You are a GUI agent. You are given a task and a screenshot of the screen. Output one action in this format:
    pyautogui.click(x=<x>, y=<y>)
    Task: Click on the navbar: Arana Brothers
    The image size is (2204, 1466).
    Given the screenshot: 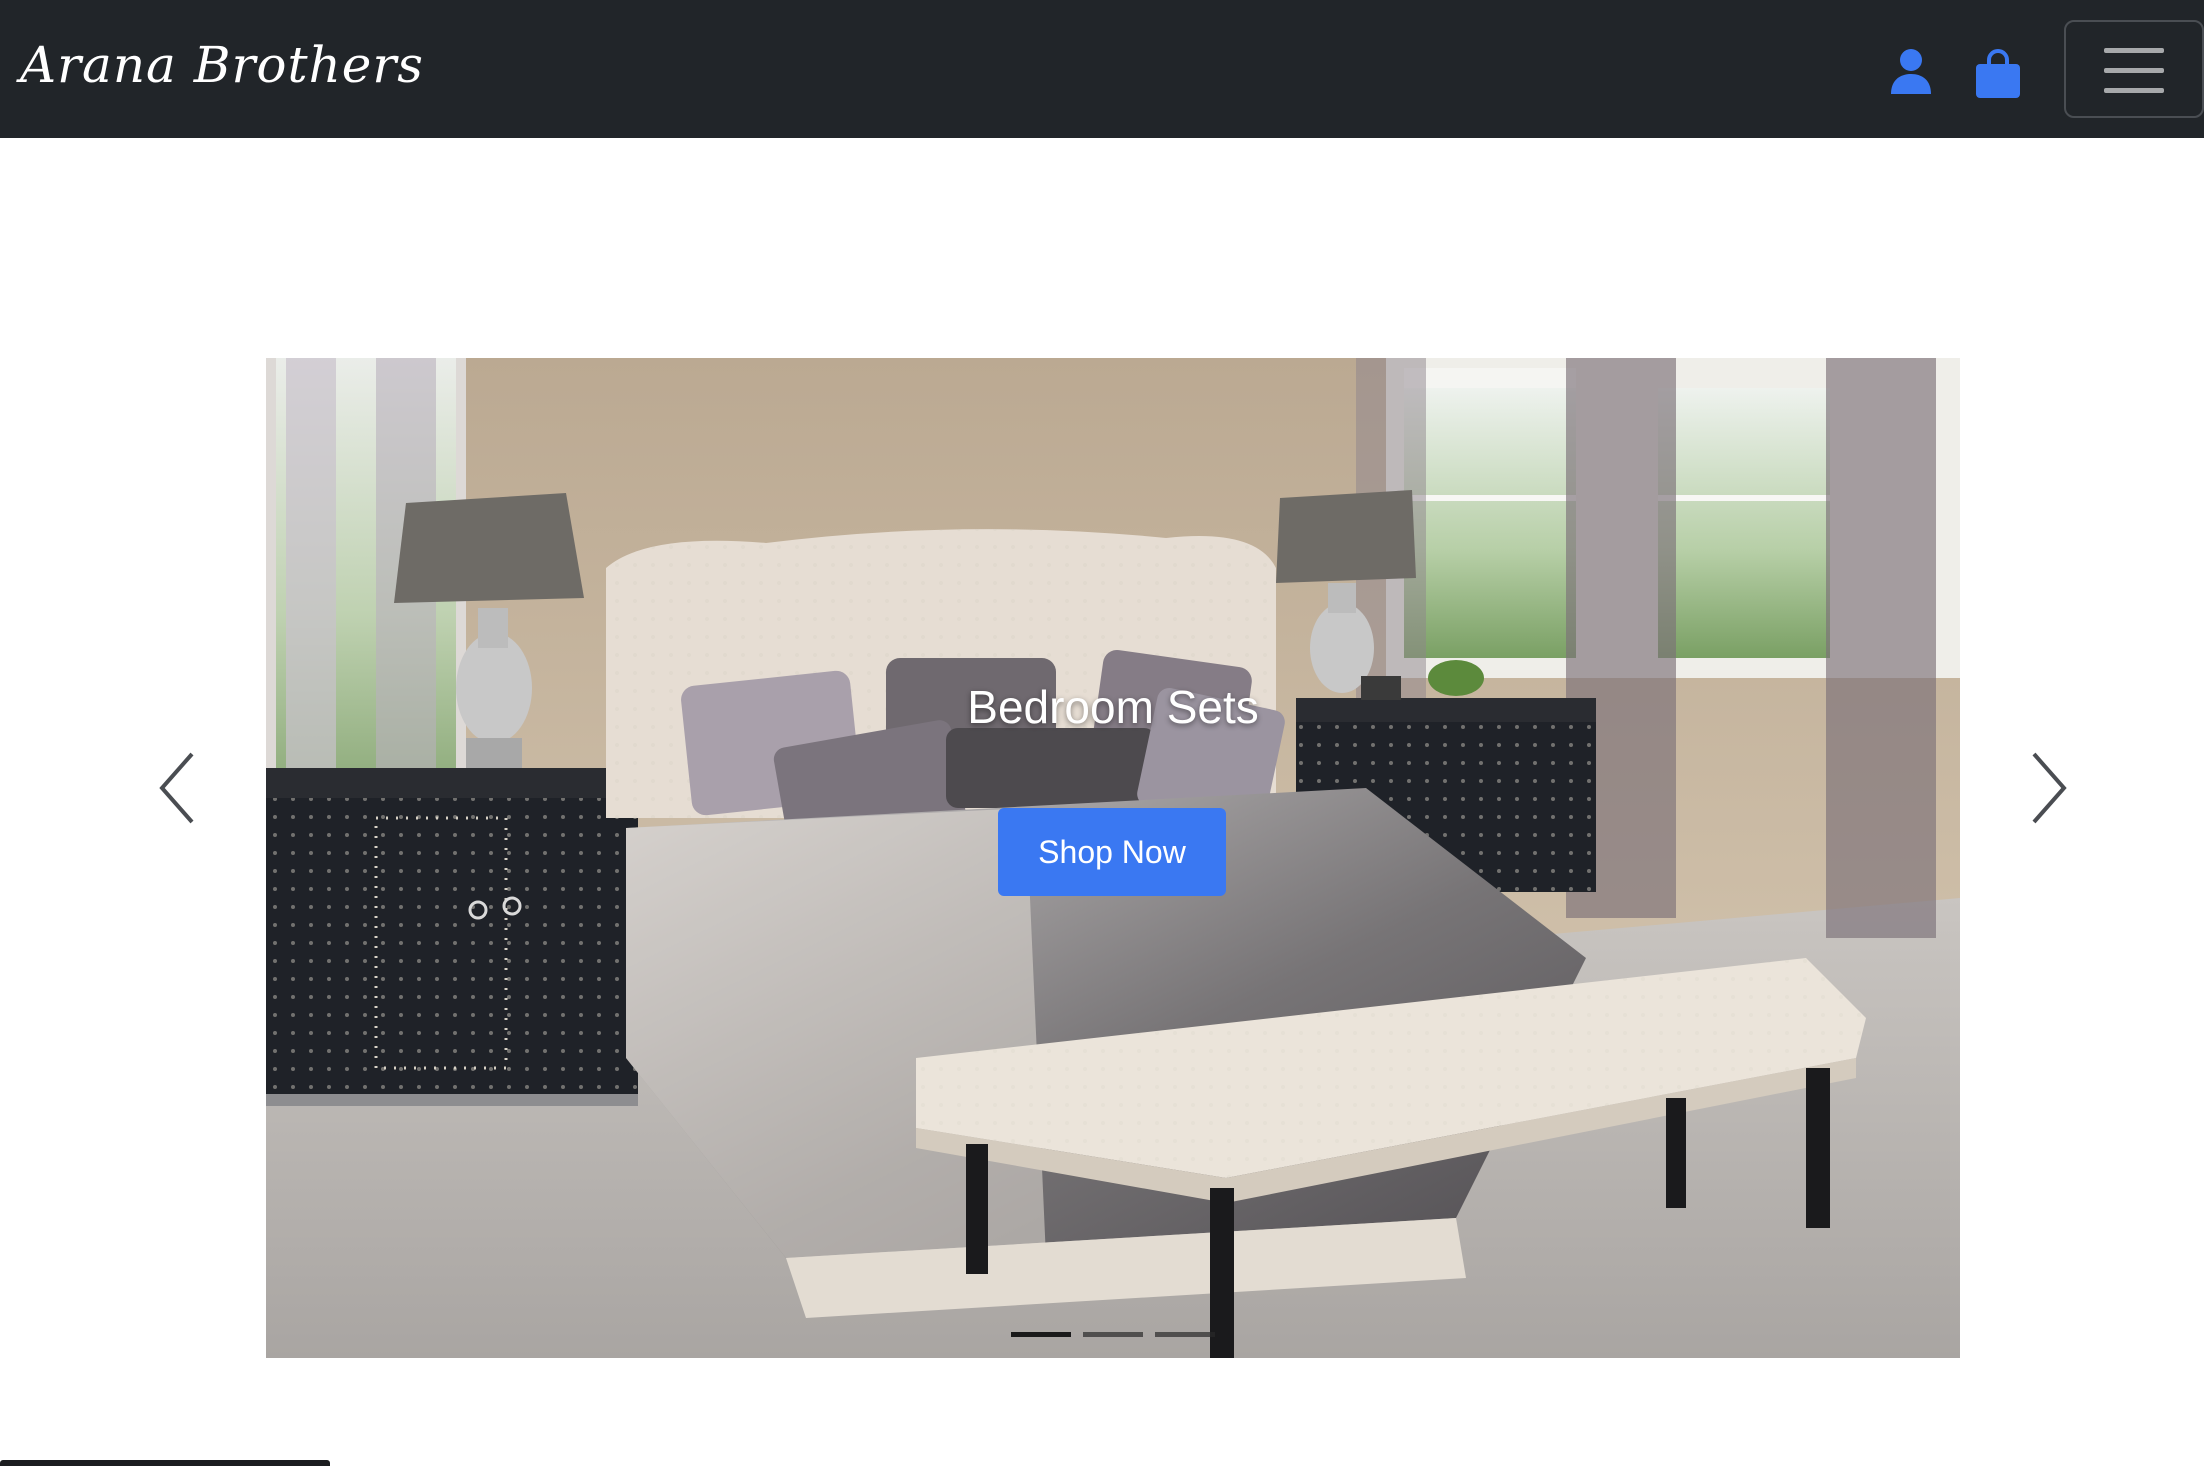 What is the action you would take?
    pyautogui.click(x=1102, y=69)
    